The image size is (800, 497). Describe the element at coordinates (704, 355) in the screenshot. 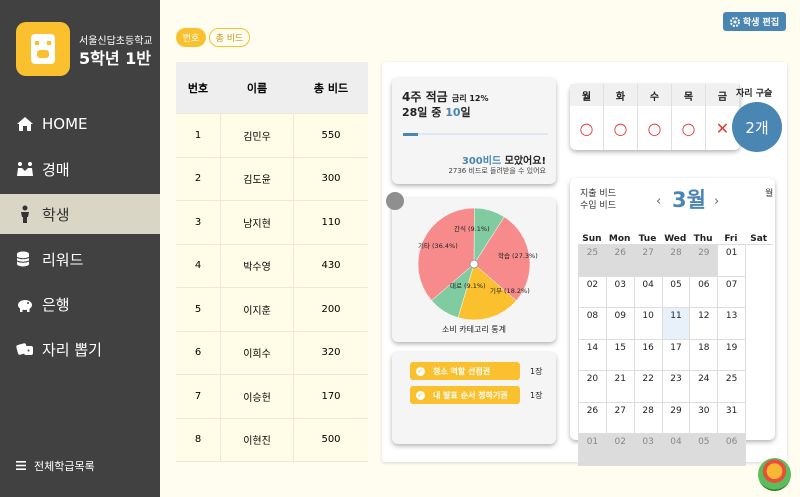

I see `calendar-day: 18` at that location.